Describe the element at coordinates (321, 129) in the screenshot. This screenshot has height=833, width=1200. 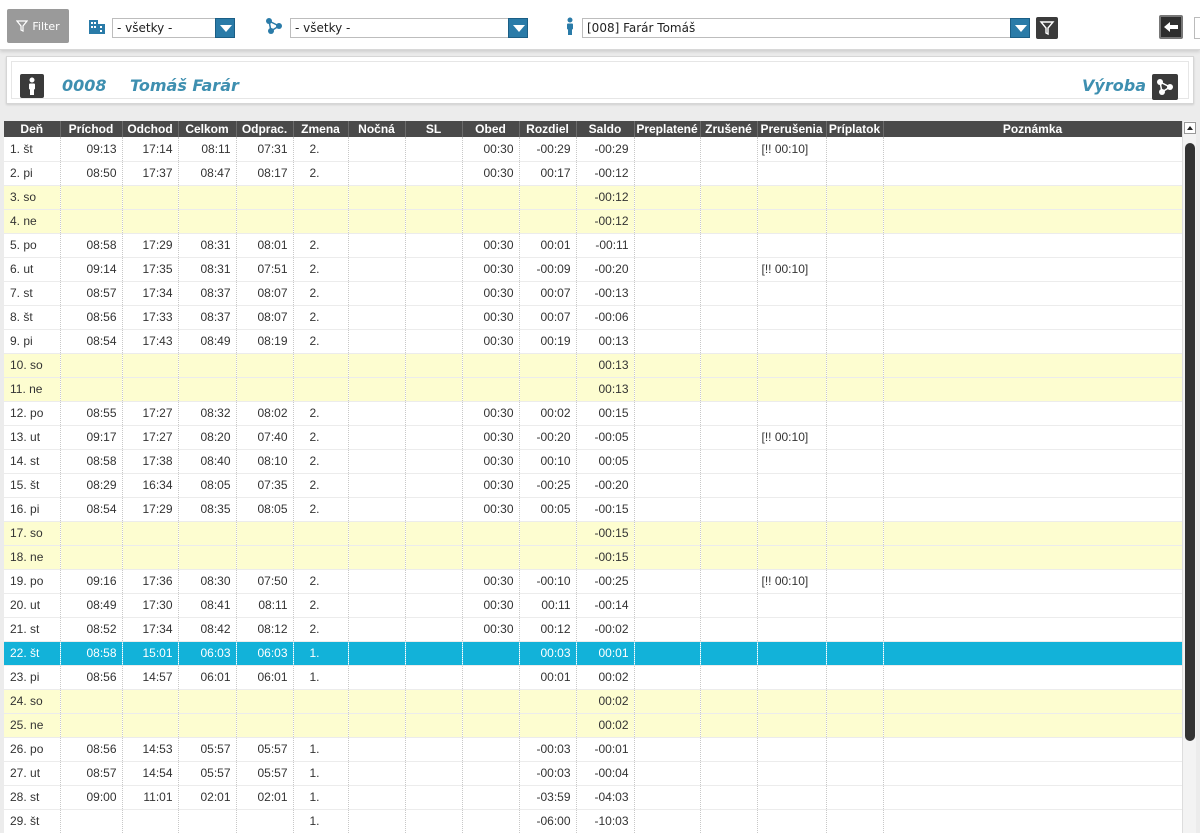
I see `column-header: Zmena` at that location.